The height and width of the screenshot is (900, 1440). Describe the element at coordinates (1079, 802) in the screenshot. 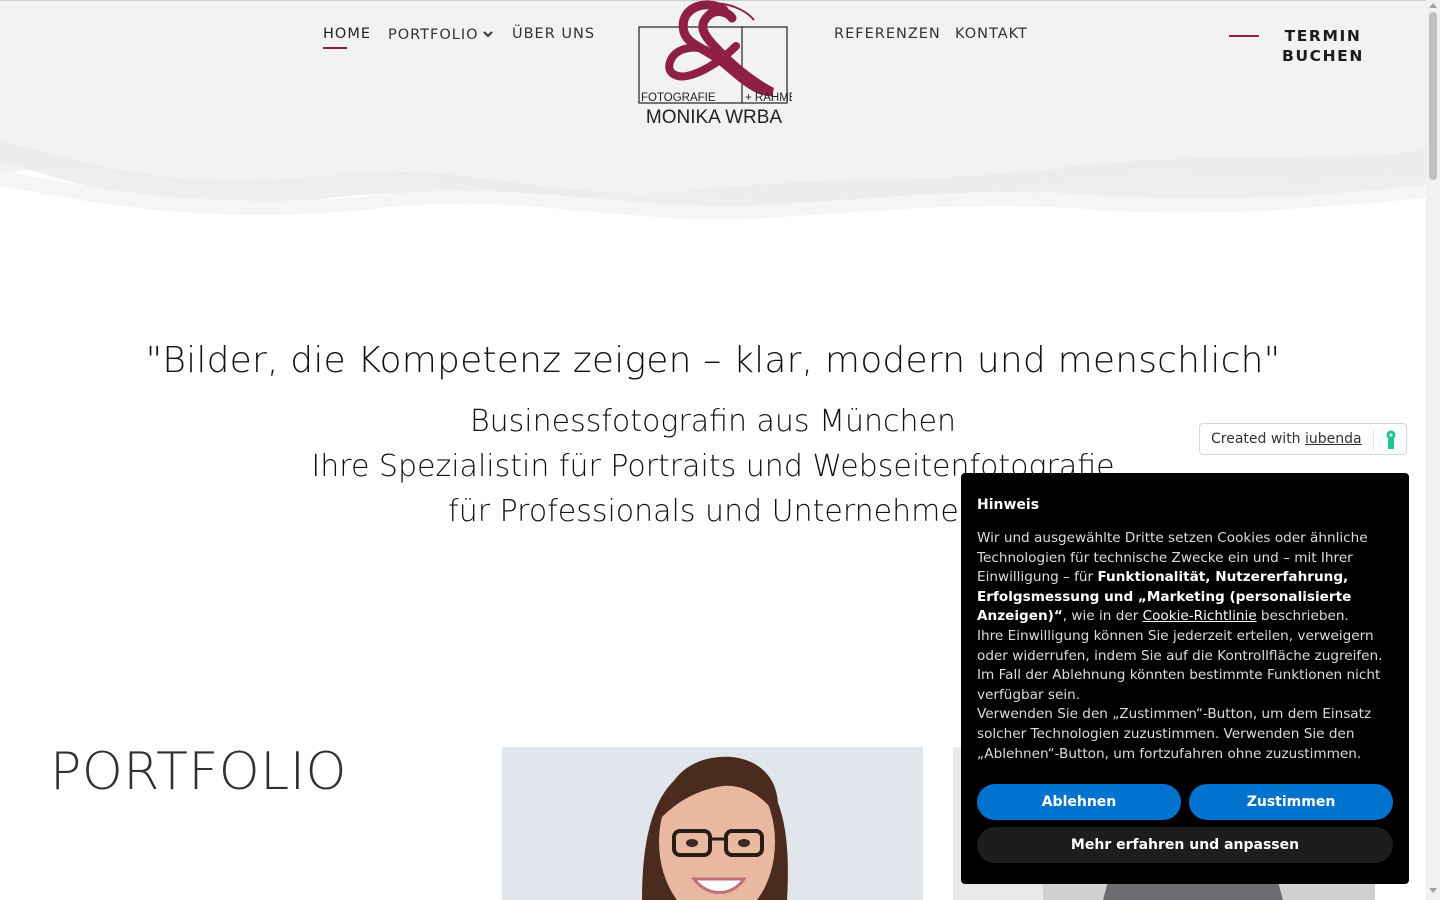

I see `reject-button: Ablehnen` at that location.